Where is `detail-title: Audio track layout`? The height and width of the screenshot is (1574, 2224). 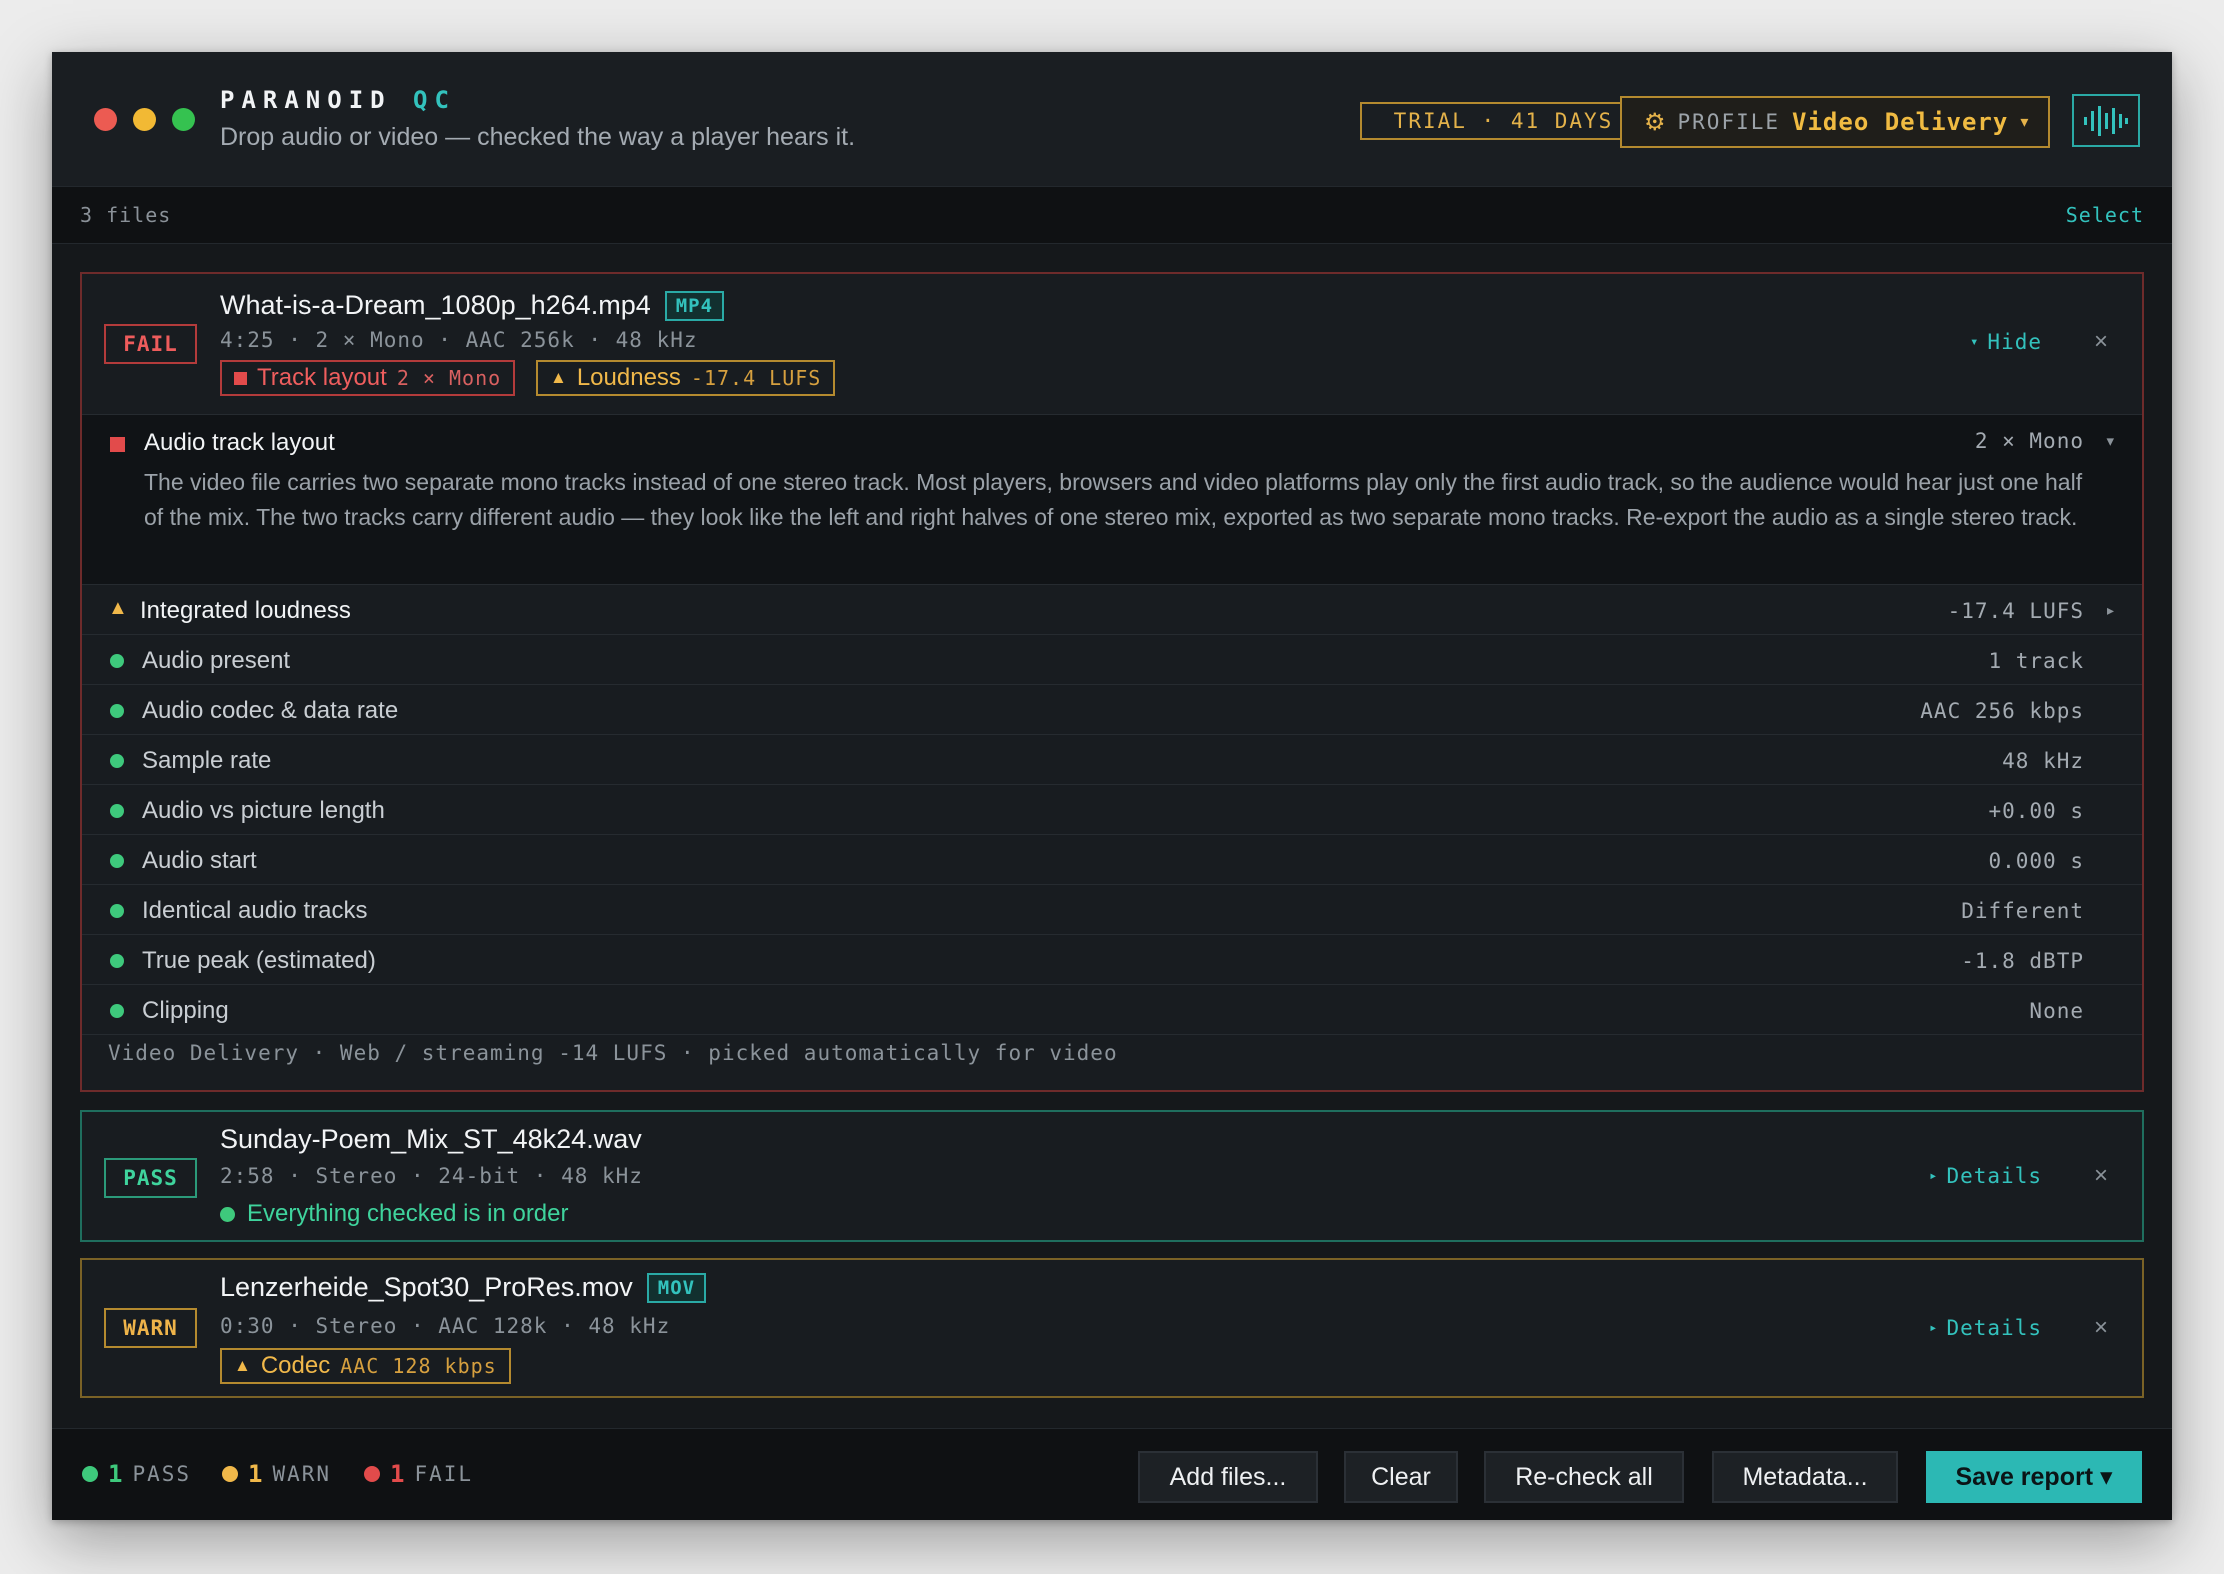
detail-title: Audio track layout is located at coordinates (239, 442).